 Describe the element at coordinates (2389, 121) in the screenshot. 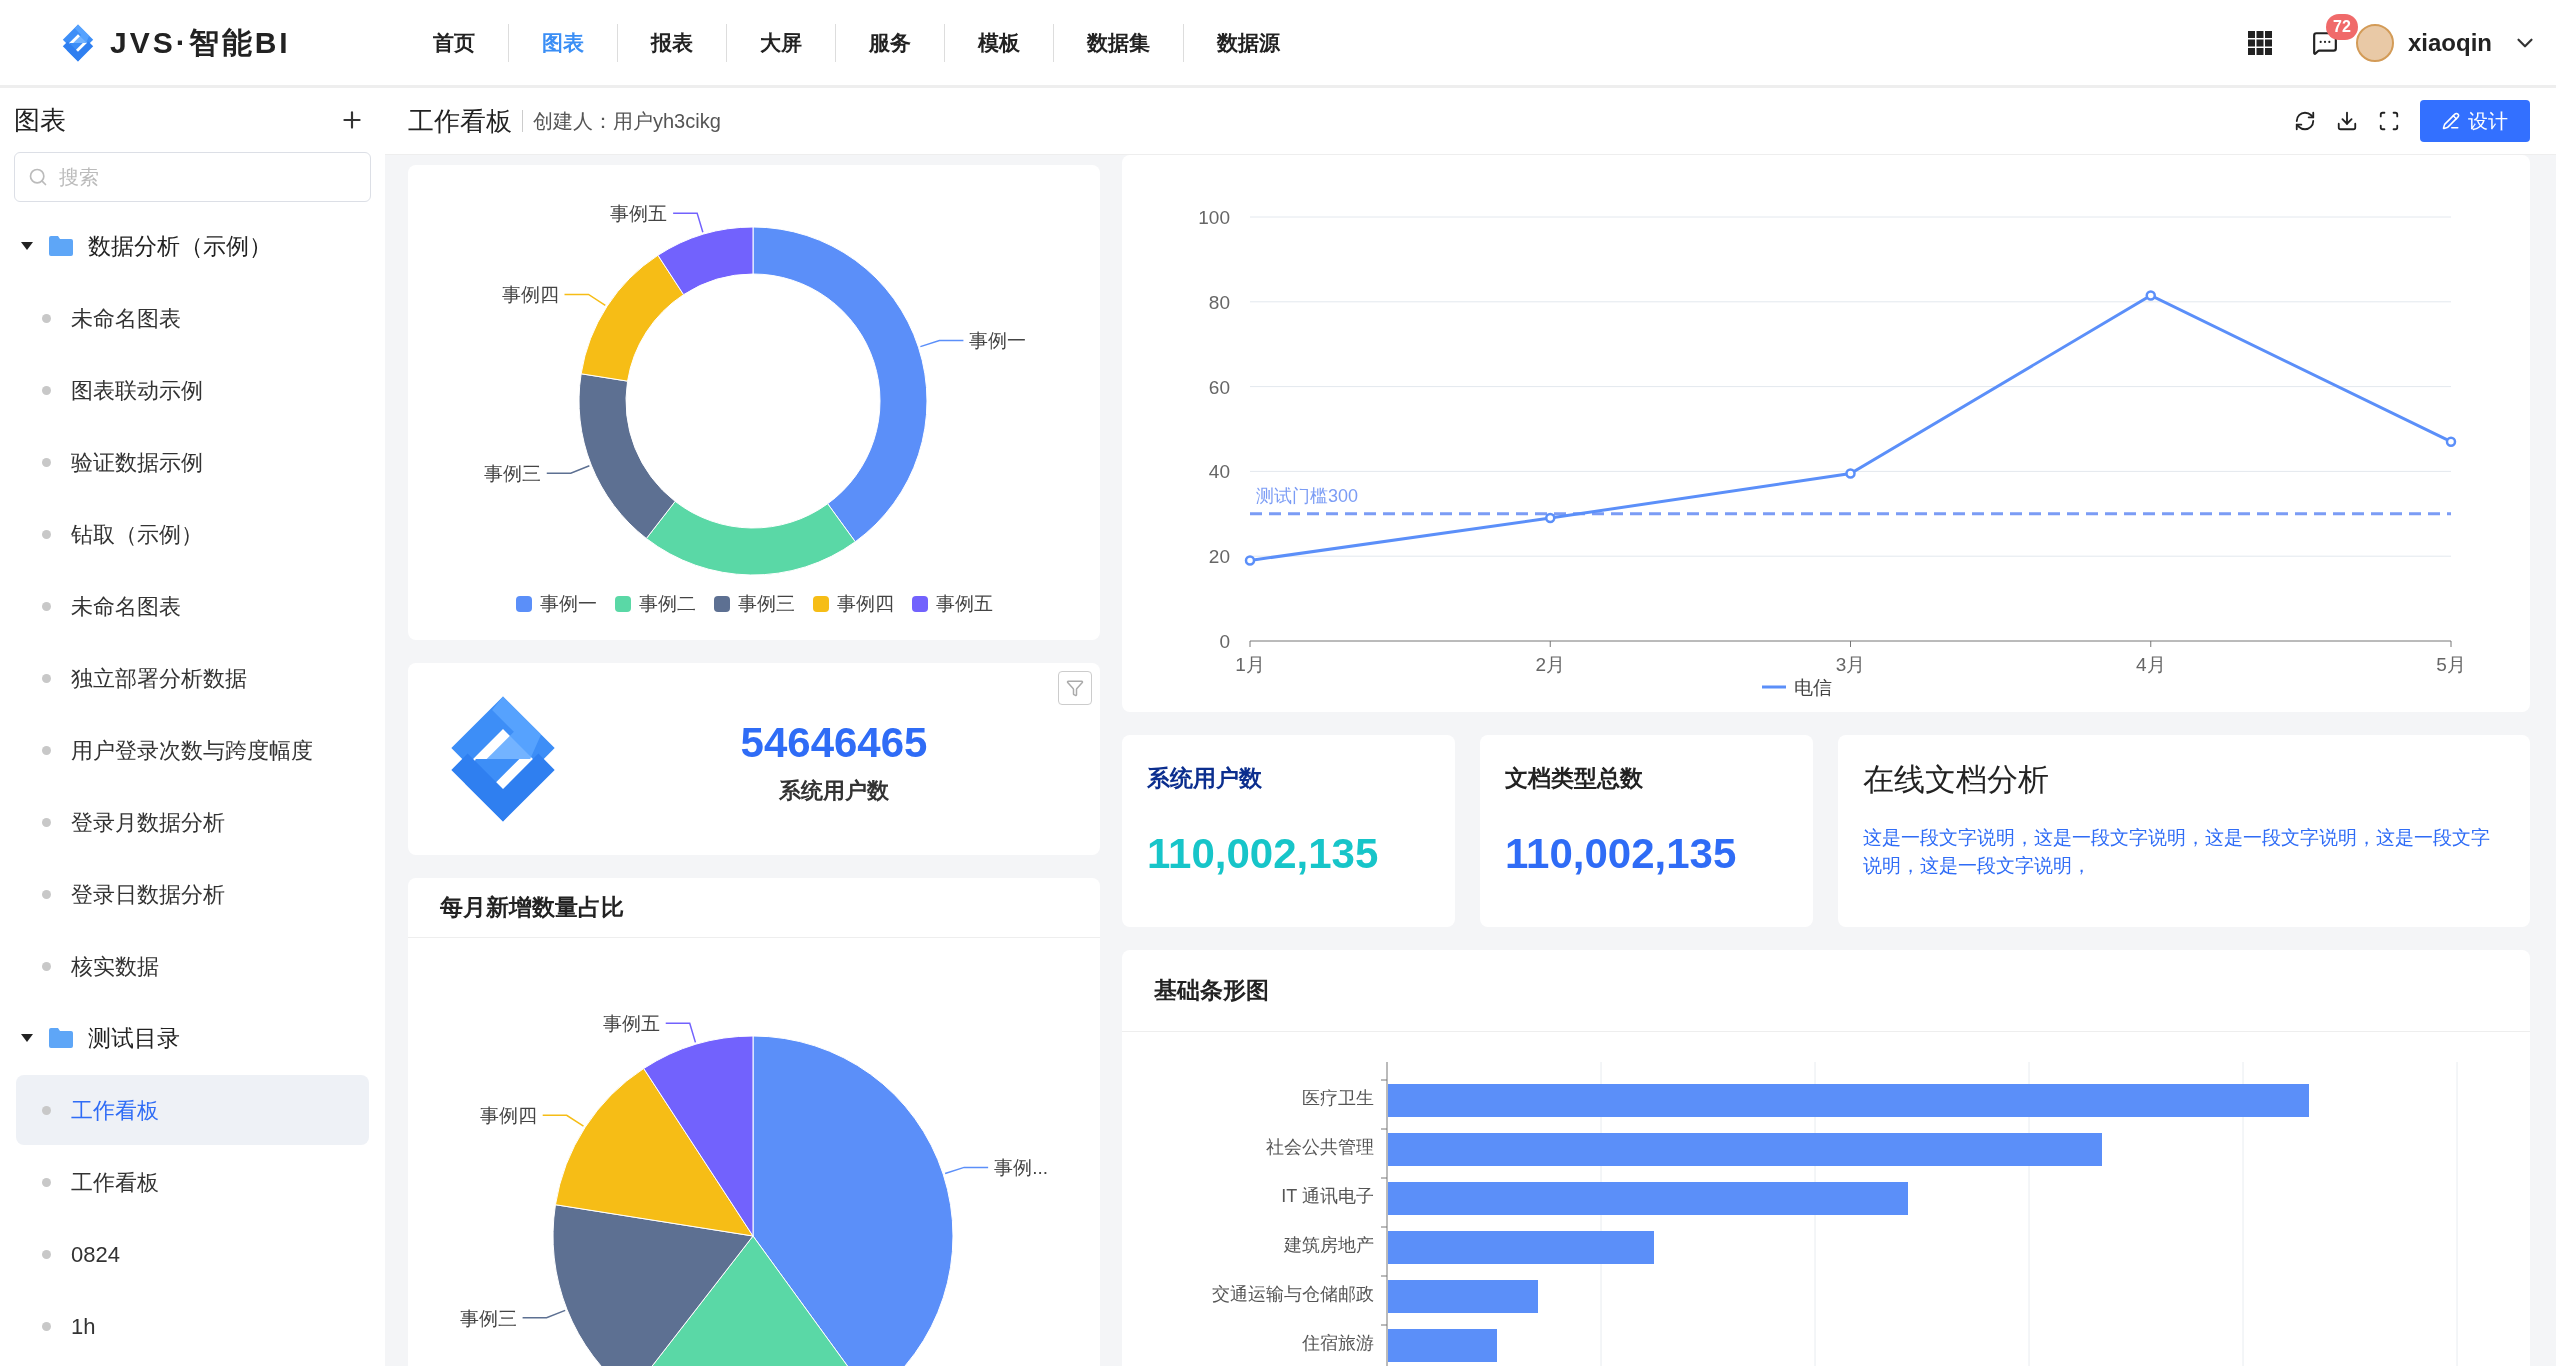

I see `fullscreen-icon` at that location.